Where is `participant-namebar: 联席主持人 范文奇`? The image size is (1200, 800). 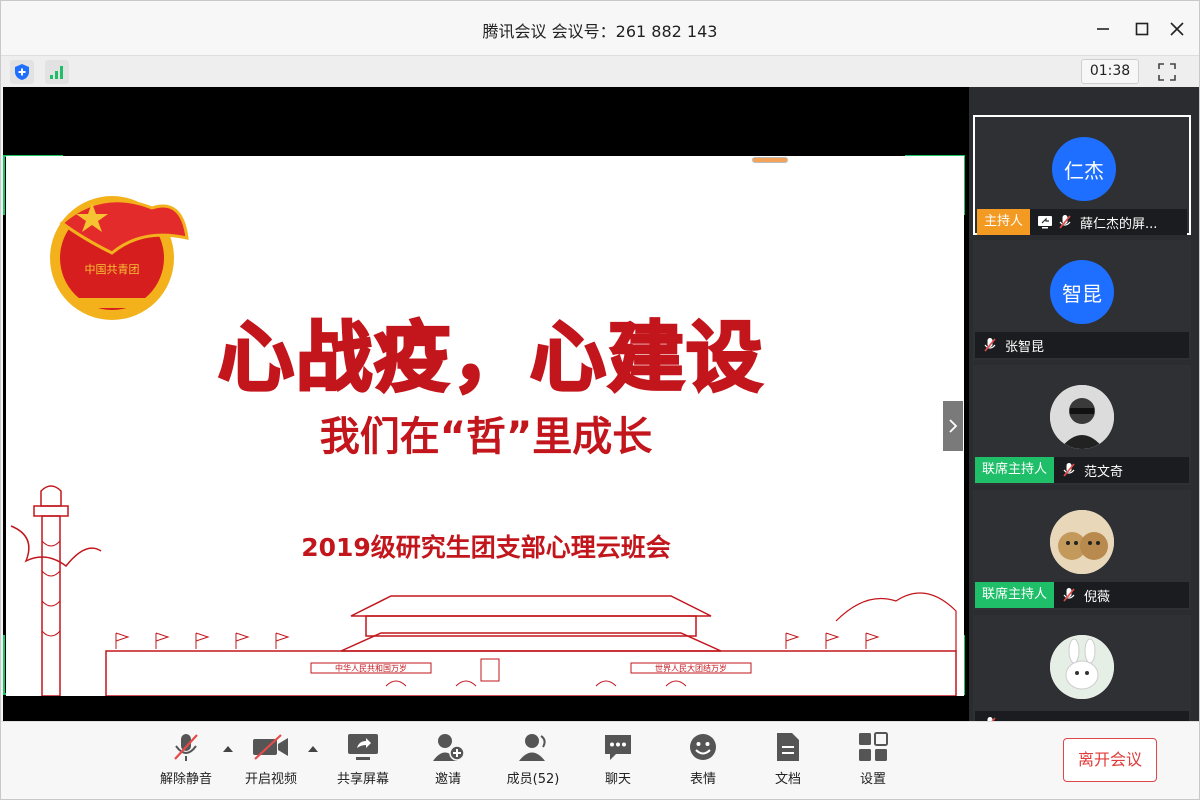 participant-namebar: 联席主持人 范文奇 is located at coordinates (1082, 470).